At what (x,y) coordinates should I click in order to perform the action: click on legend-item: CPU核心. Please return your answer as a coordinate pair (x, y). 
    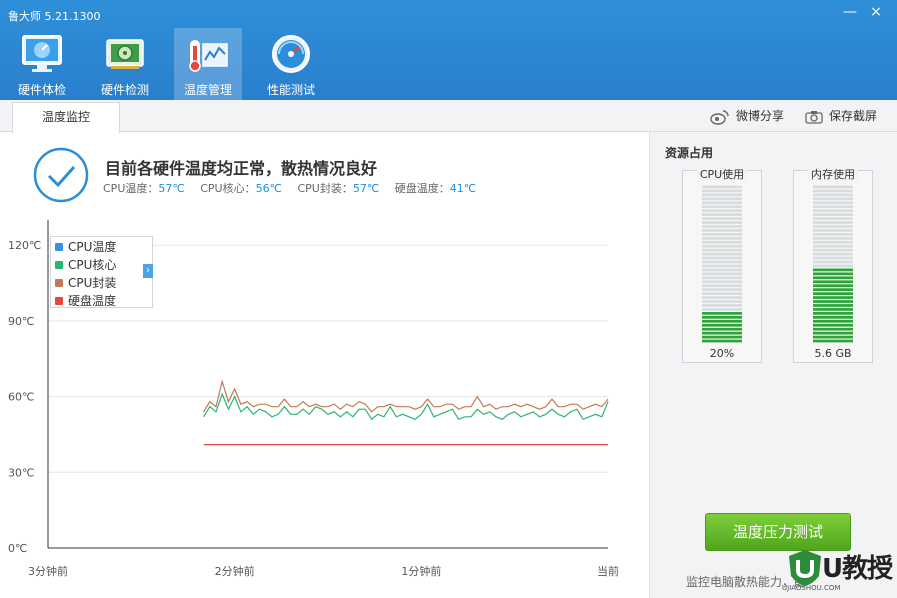
    Looking at the image, I should click on (103, 266).